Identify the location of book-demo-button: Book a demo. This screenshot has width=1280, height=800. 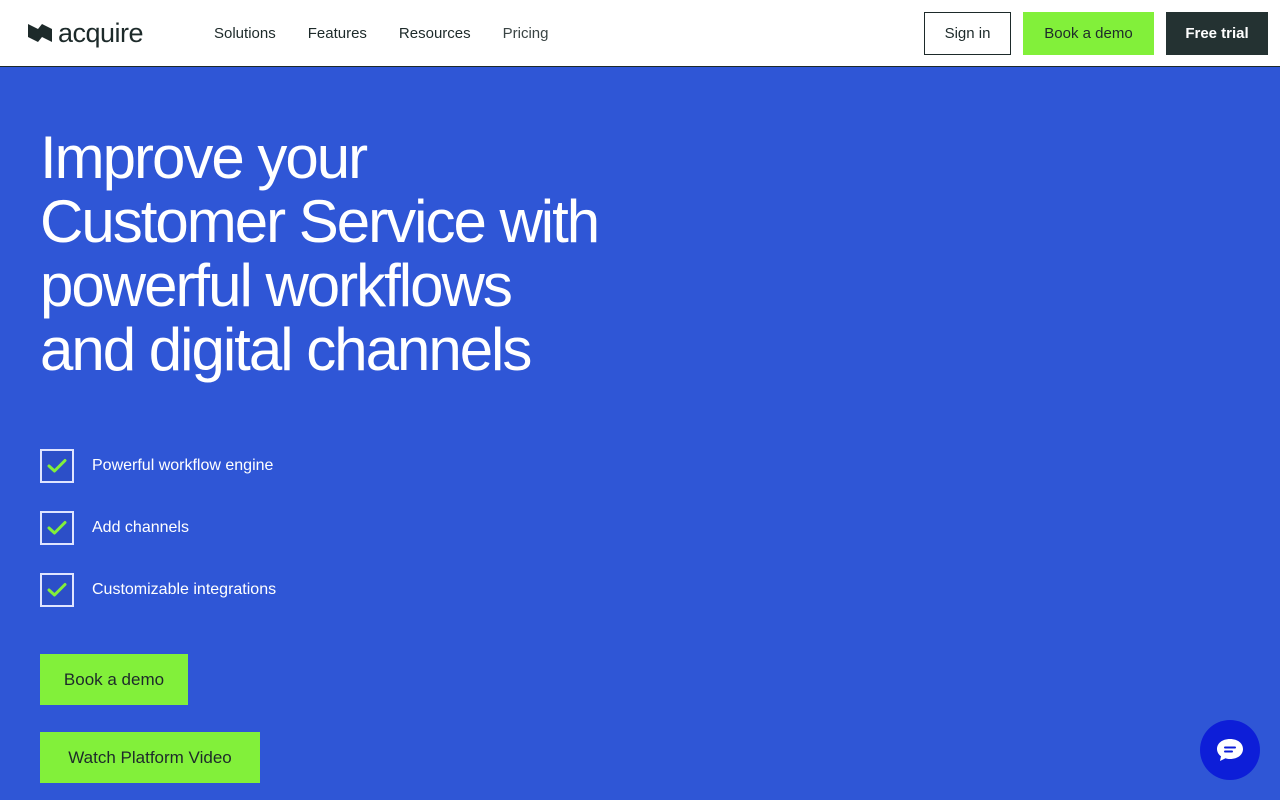
(114, 679).